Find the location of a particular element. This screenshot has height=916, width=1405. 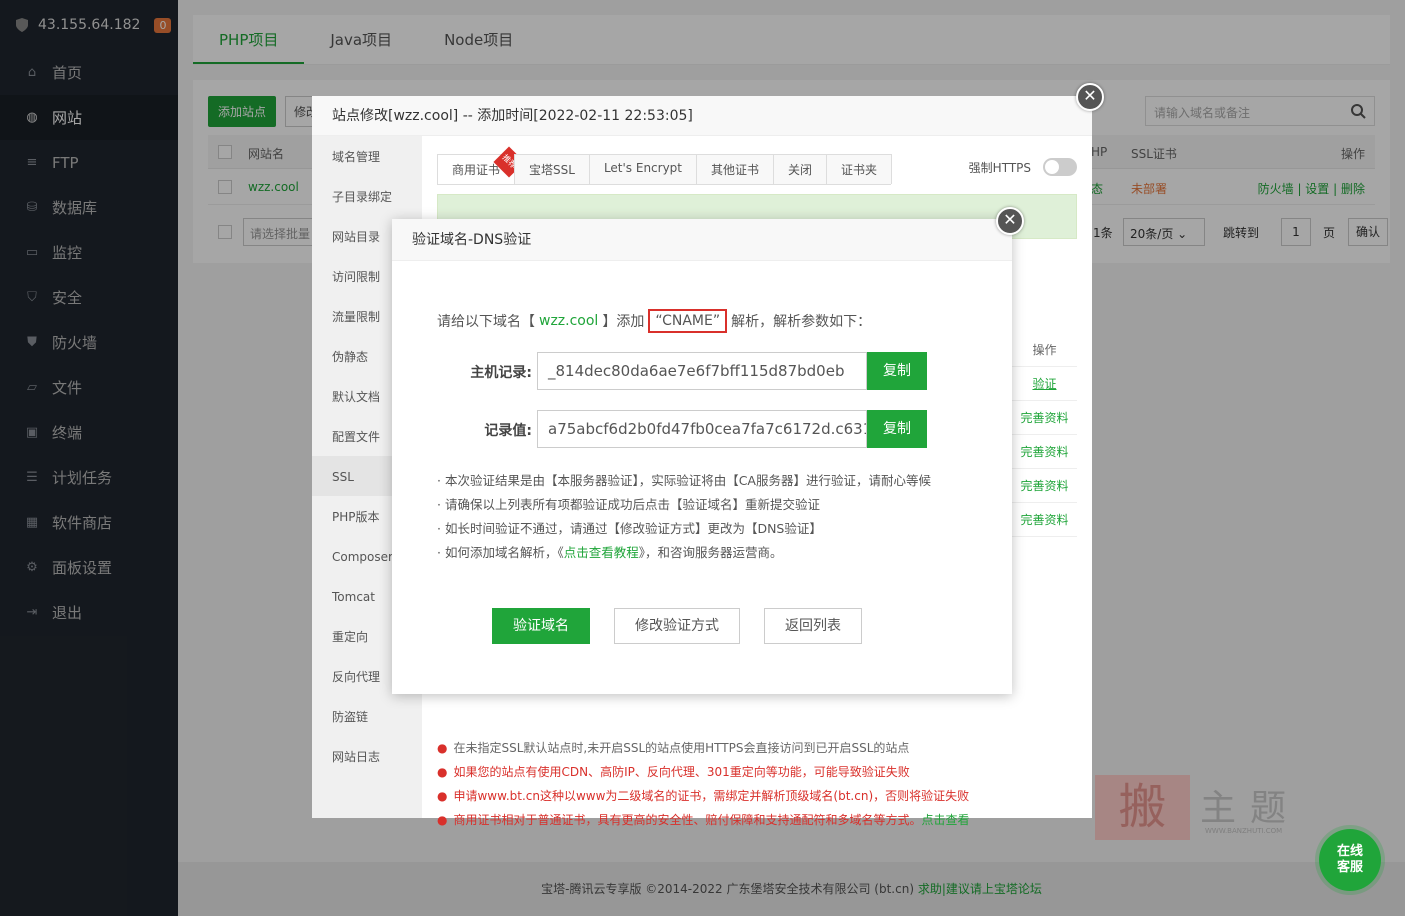

ssl-tab: 宝塔SSL is located at coordinates (552, 169).